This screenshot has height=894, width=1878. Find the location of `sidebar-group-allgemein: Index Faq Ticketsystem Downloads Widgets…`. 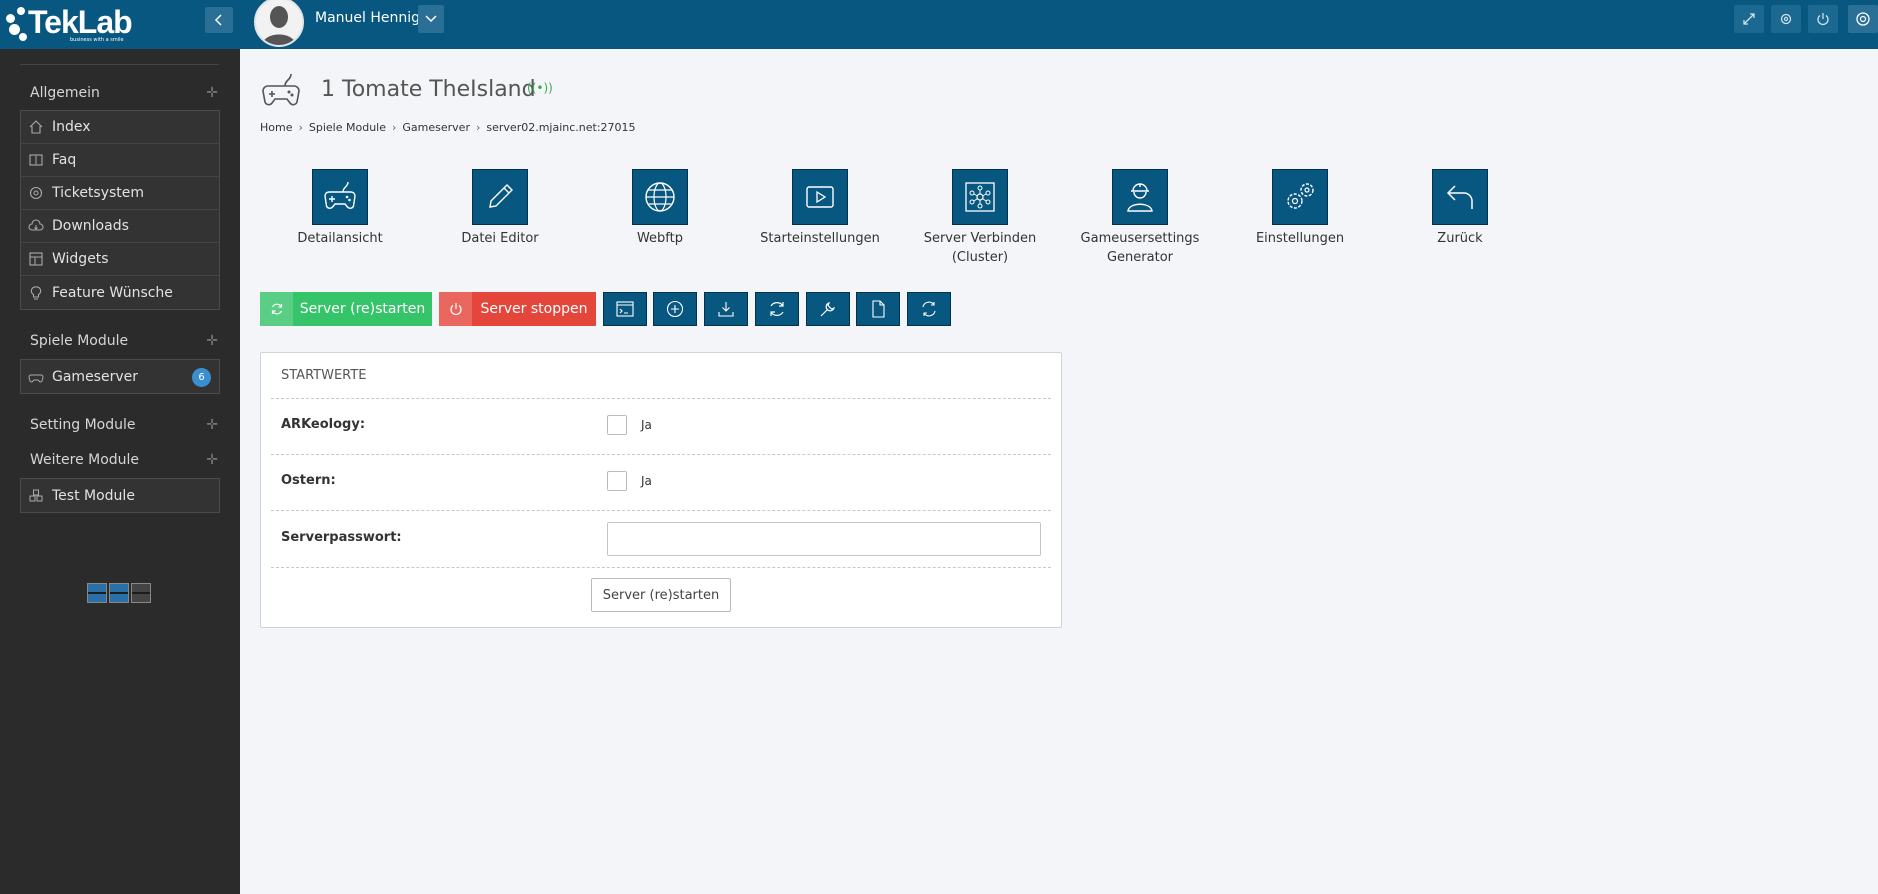

sidebar-group-allgemein: Index Faq Ticketsystem Downloads Widgets… is located at coordinates (120, 210).